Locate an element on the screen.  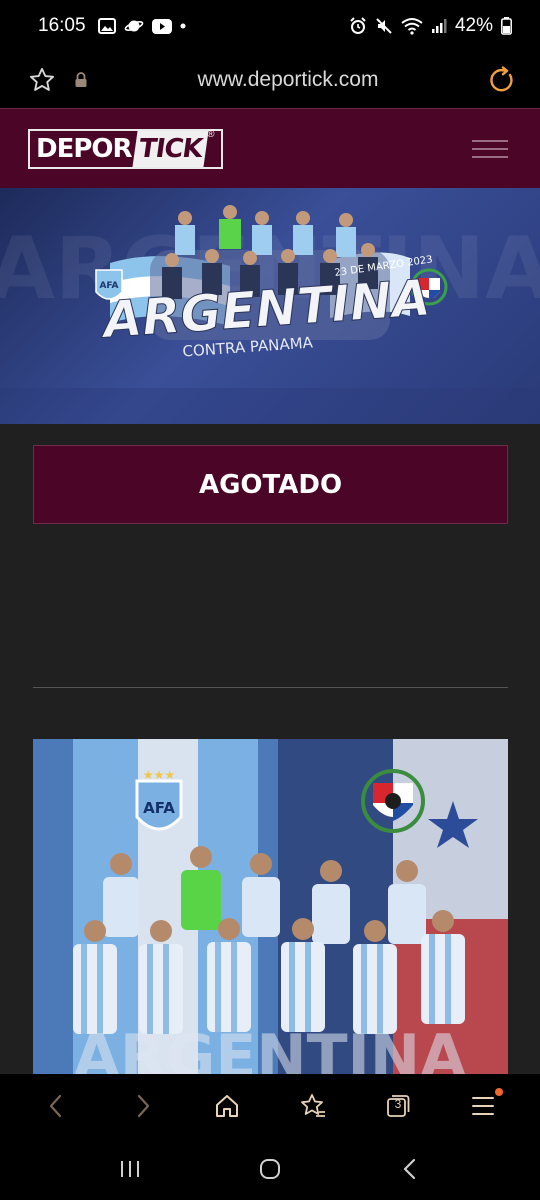
forward-icon is located at coordinates (142, 1106).